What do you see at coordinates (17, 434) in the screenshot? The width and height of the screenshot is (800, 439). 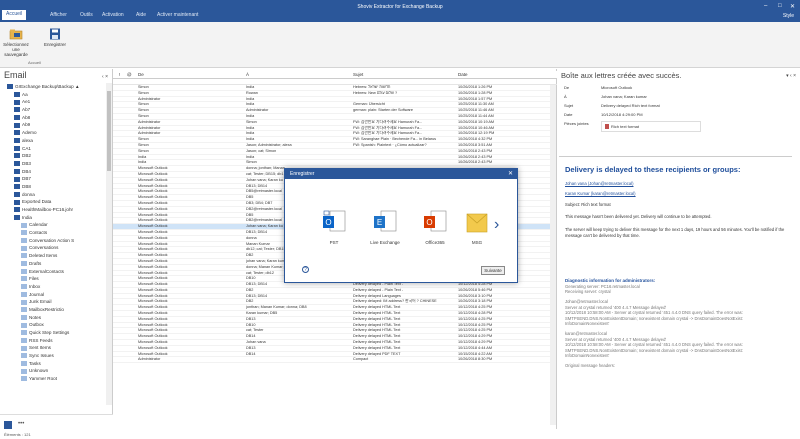 I see `status-bar: Éléments : 121` at bounding box center [17, 434].